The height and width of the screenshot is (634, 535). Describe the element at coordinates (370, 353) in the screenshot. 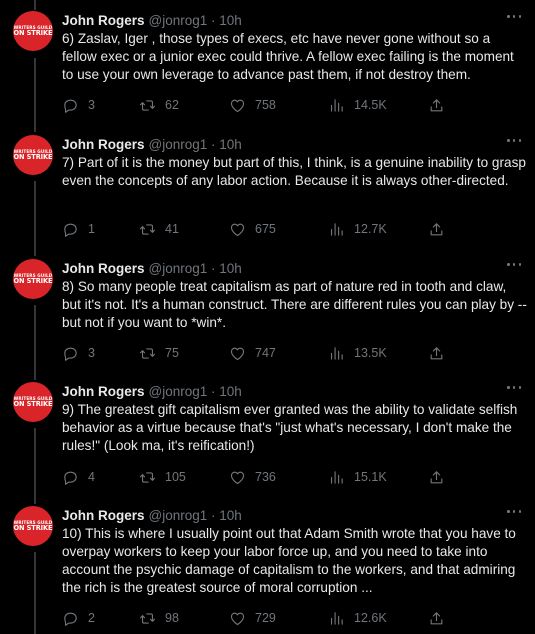

I see `views-count: 13.5K` at that location.